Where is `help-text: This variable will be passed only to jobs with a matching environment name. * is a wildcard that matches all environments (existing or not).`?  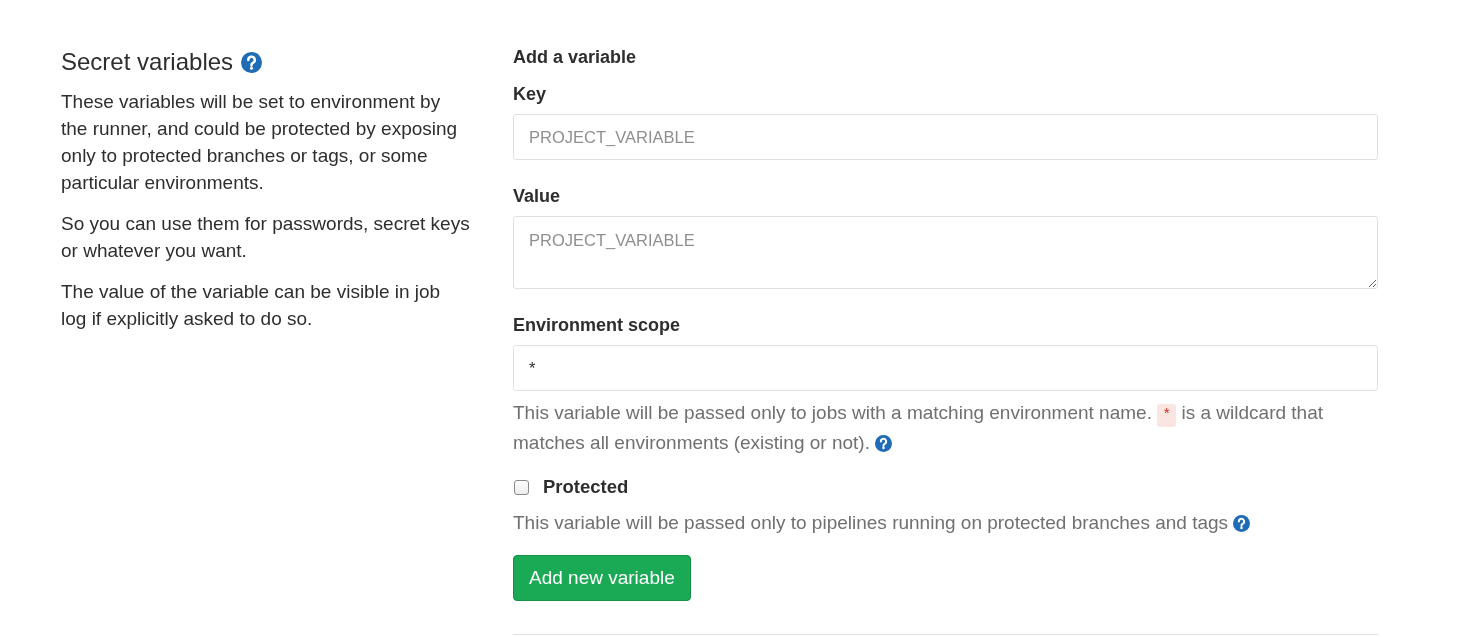
help-text: This variable will be passed only to jobs with a matching environment name. * is a wildcard that matches all environments (existing or not). is located at coordinates (918, 427).